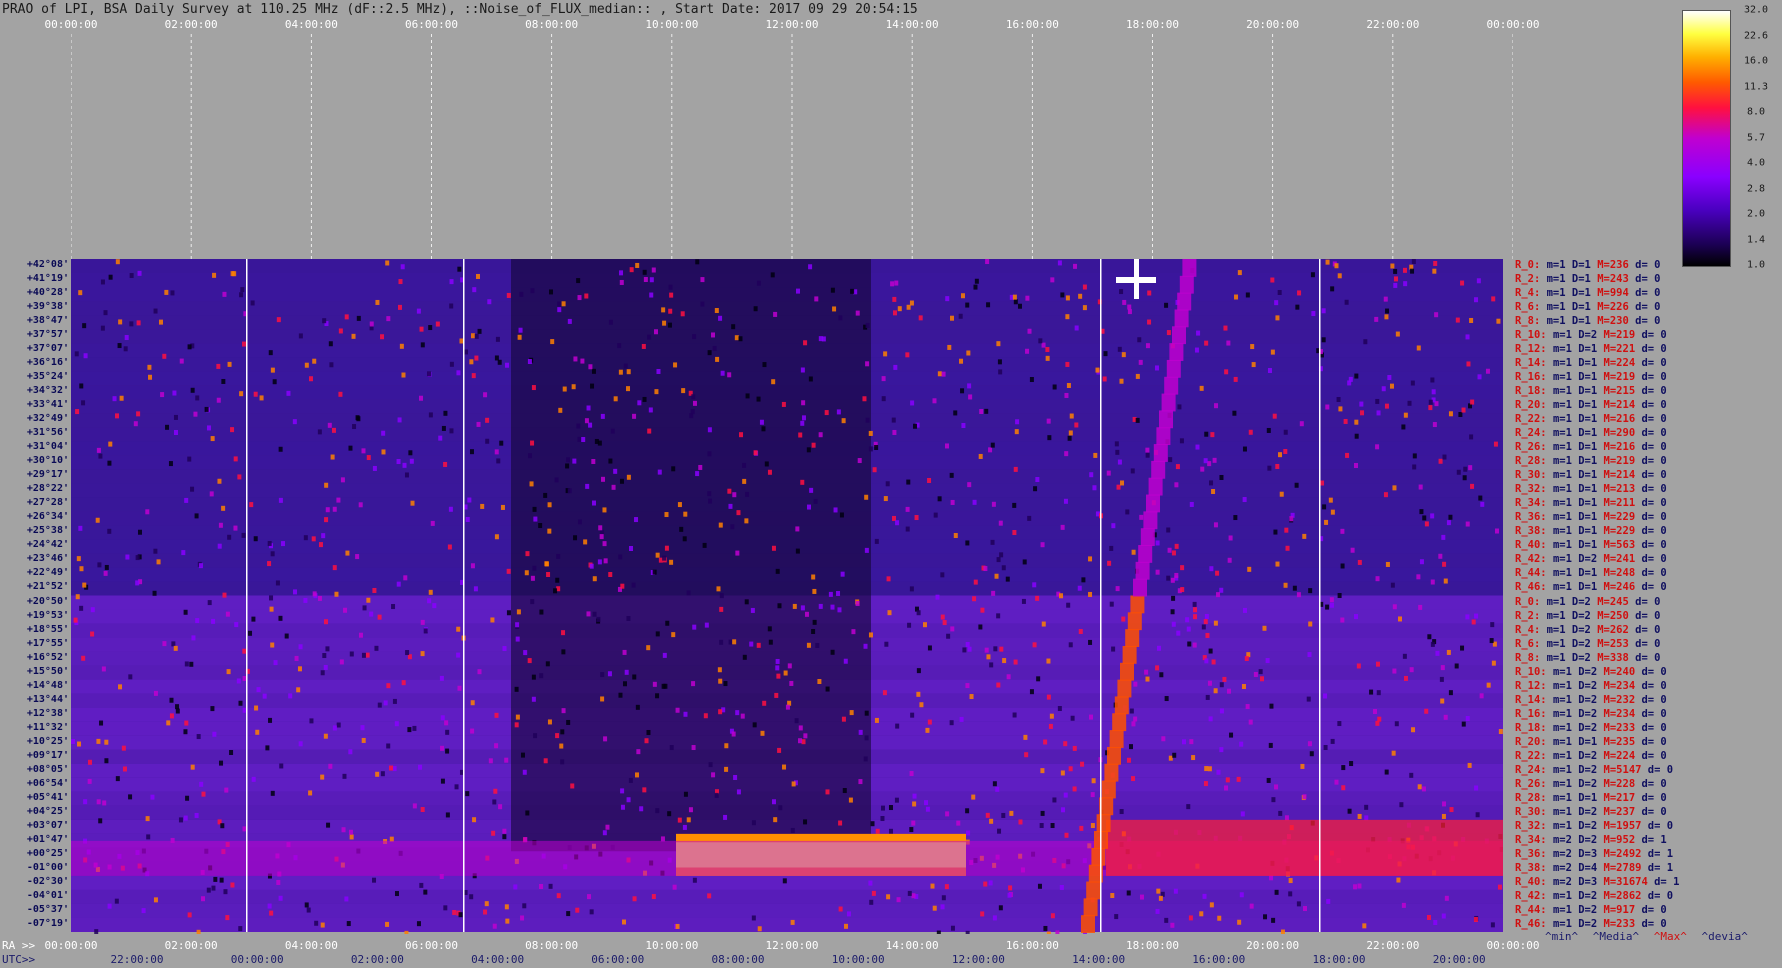 The image size is (1782, 968). What do you see at coordinates (1622, 923) in the screenshot?
I see `beam-stat-field: M=233` at bounding box center [1622, 923].